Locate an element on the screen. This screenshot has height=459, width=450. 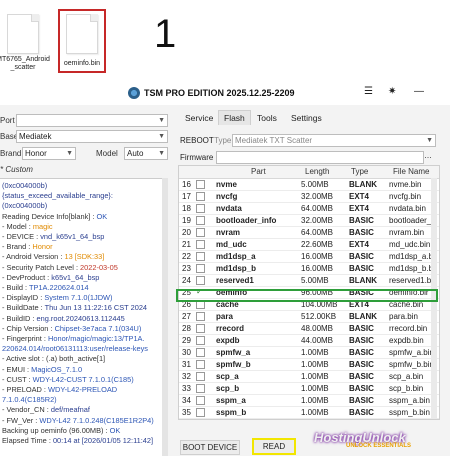
table-row: 16 nvme 5.00MB BLANK nvme.bin is located at coordinates (309, 185).